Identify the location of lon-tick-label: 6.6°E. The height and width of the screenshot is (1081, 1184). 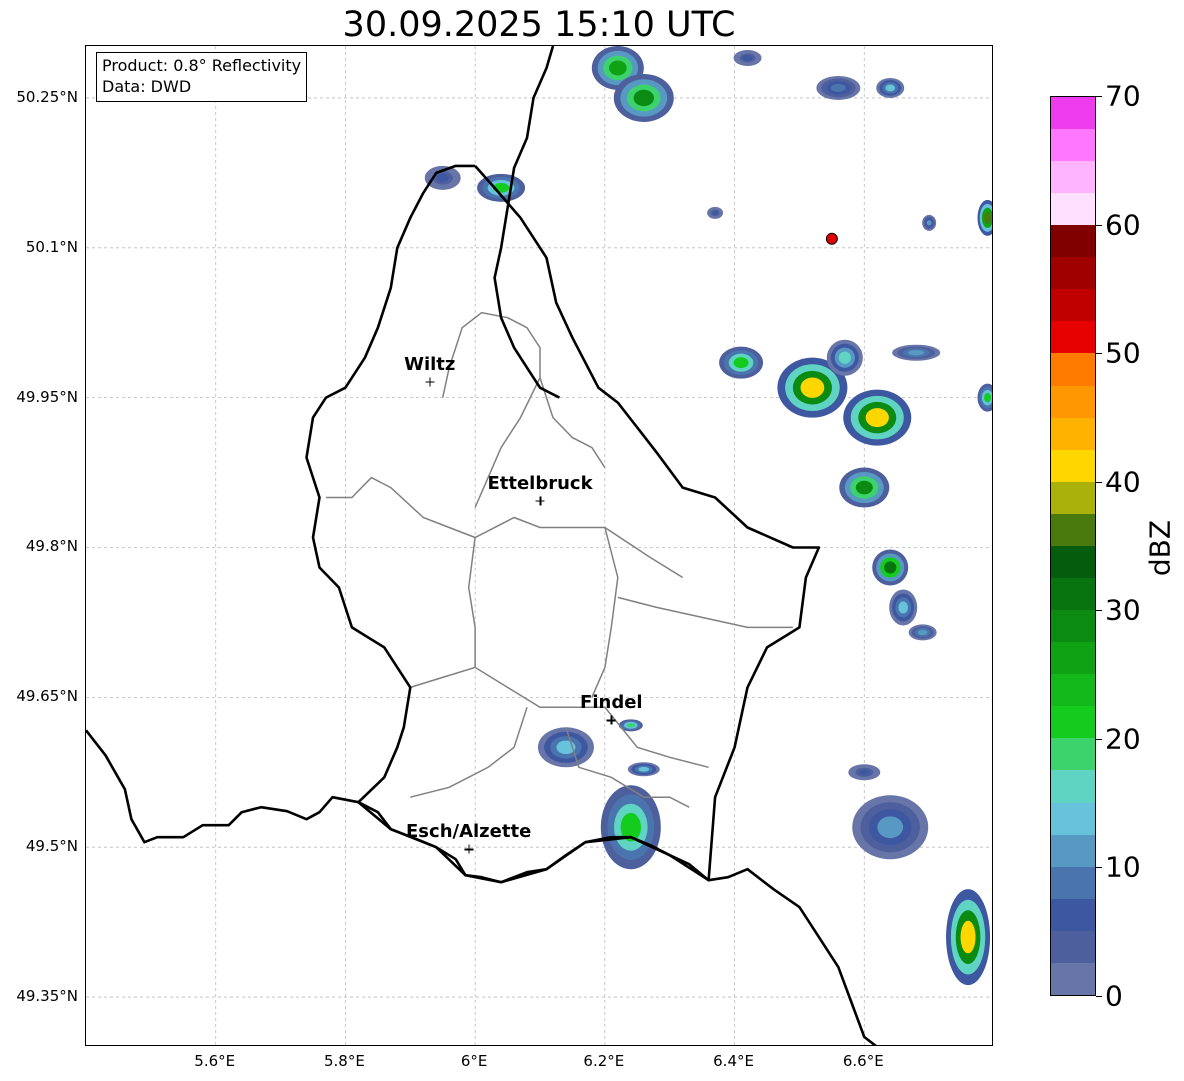
(863, 1061).